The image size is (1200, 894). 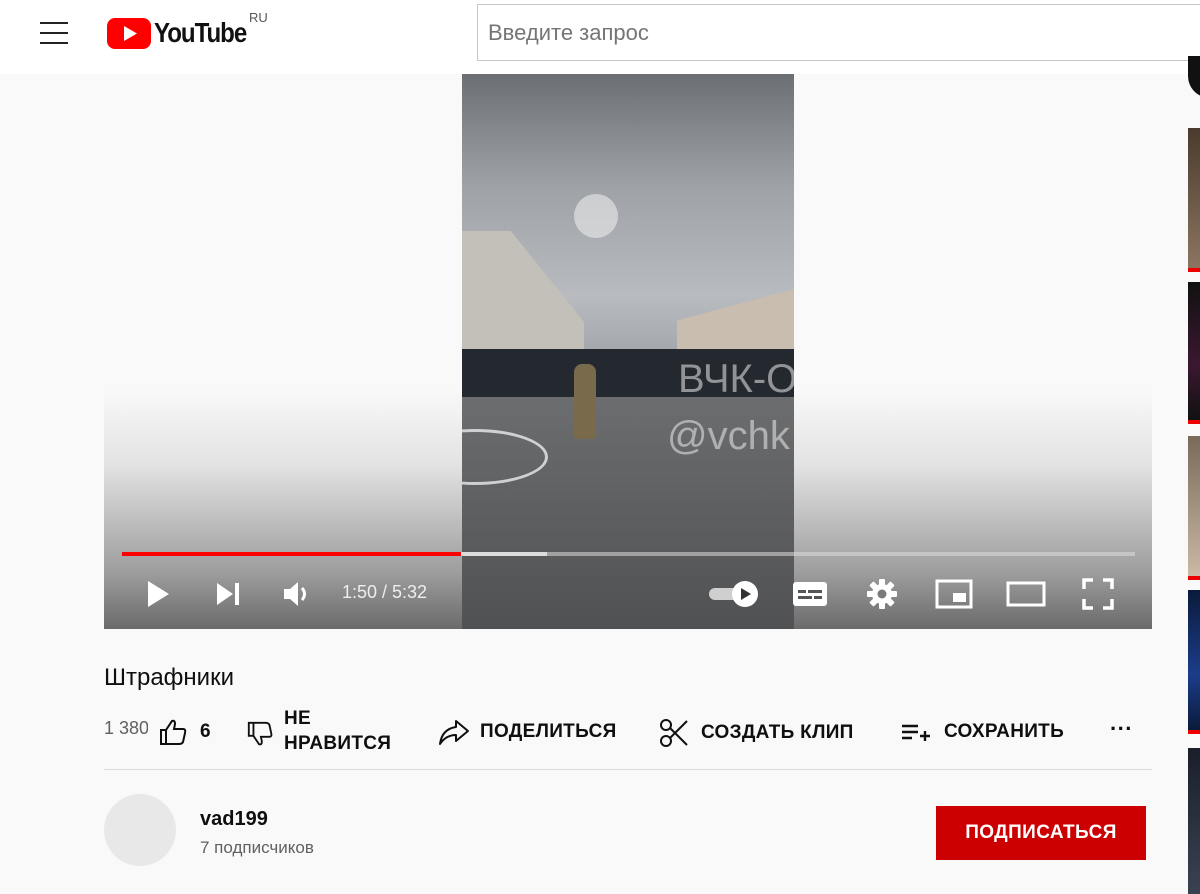 I want to click on settings-button, so click(x=882, y=594).